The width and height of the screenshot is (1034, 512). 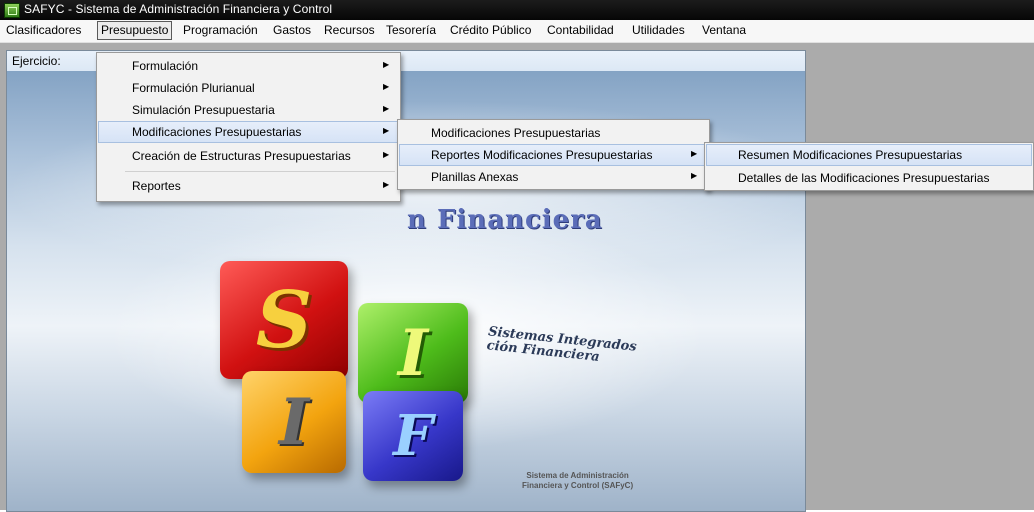 What do you see at coordinates (658, 30) in the screenshot?
I see `menu-utilidades: Utilidades` at bounding box center [658, 30].